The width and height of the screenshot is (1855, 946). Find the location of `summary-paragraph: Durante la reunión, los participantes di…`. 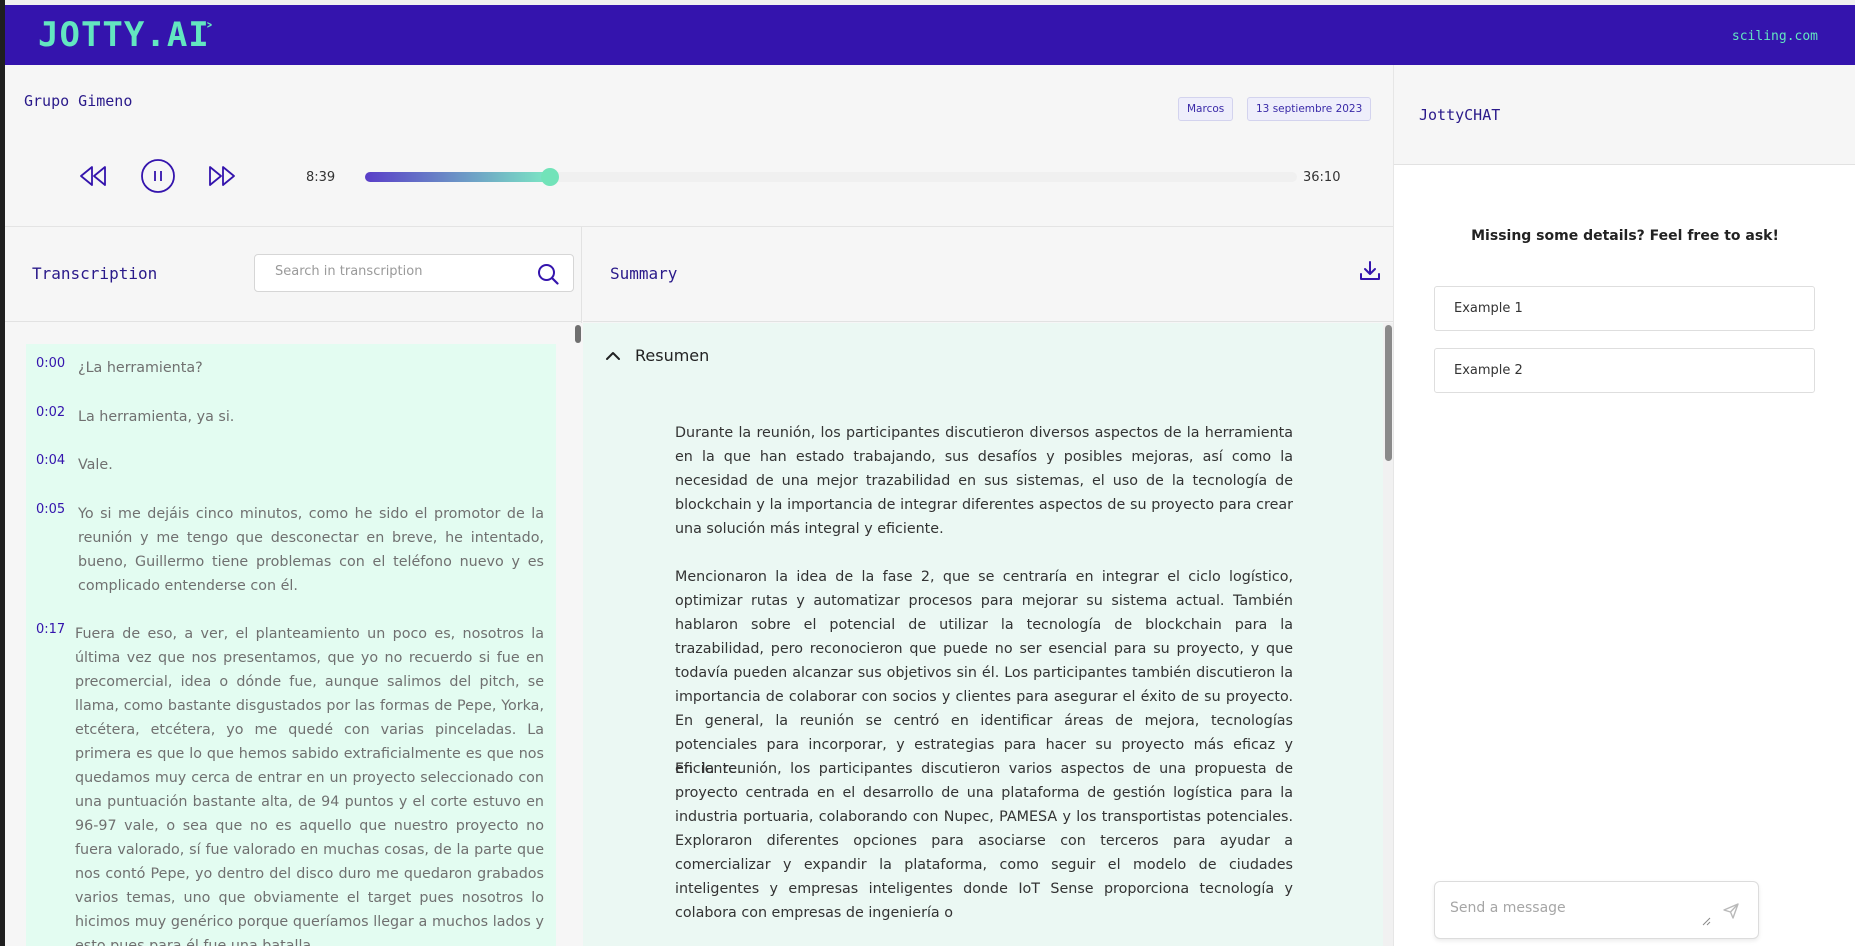

summary-paragraph: Durante la reunión, los participantes di… is located at coordinates (984, 481).